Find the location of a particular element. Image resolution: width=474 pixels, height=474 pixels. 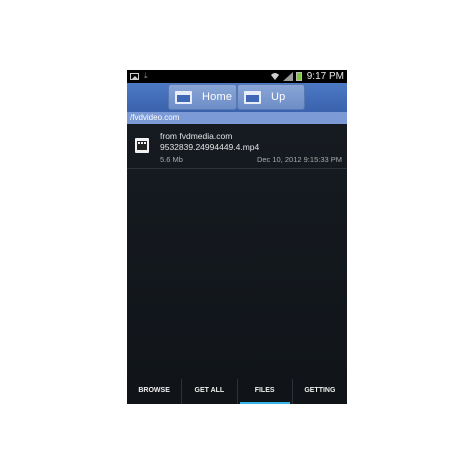

tab-bar: BROWSE GET ALL FILES GETTING is located at coordinates (237, 391).